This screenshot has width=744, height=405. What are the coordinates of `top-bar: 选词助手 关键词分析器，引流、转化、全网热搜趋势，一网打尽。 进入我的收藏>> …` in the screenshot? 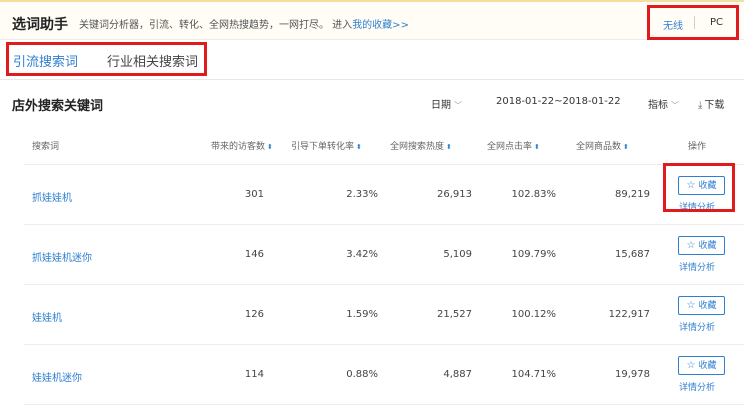 It's located at (372, 20).